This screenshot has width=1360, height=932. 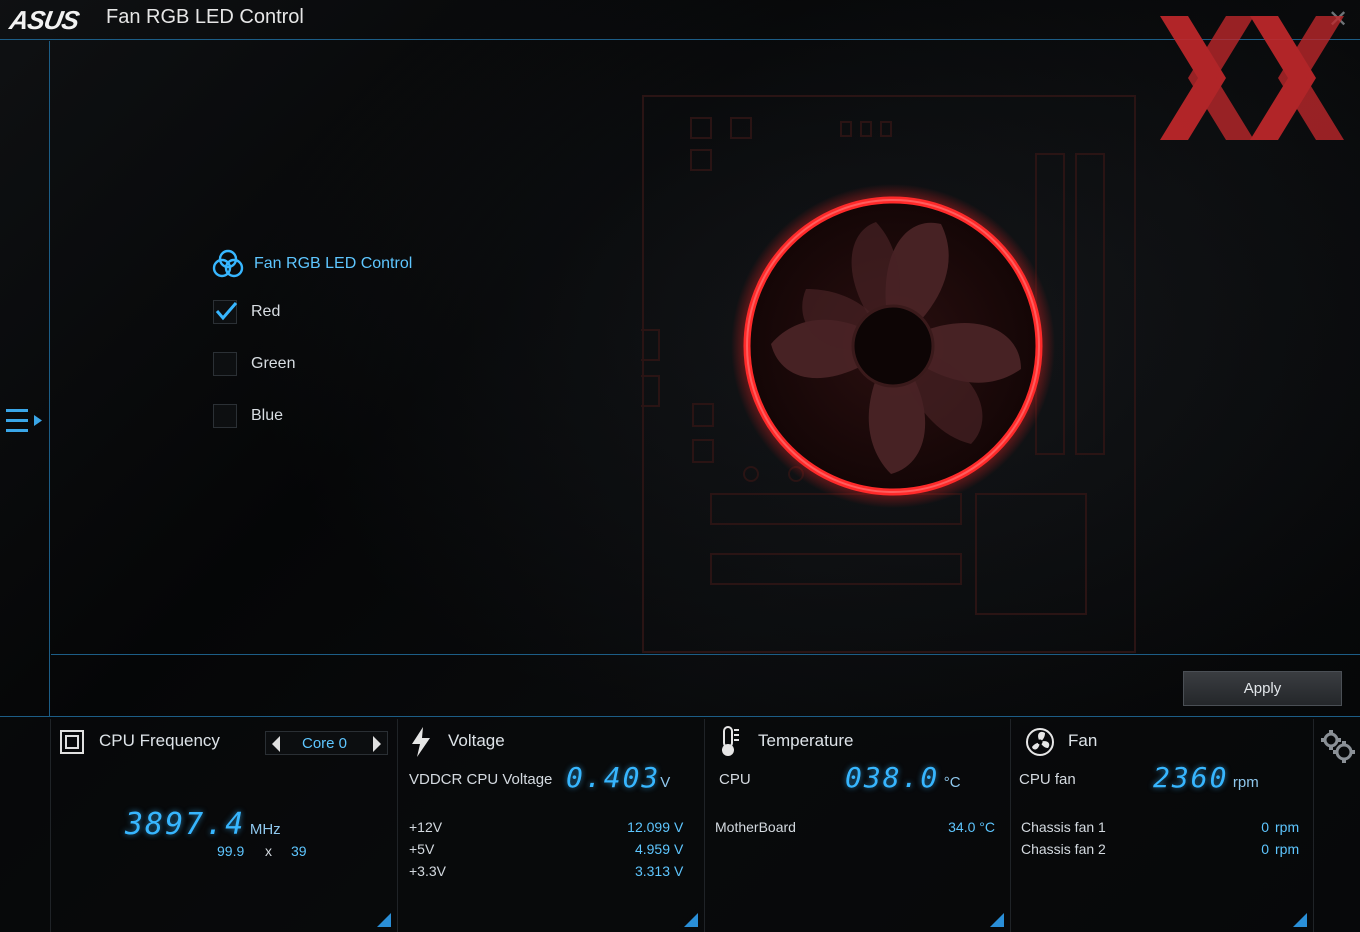 What do you see at coordinates (299, 851) in the screenshot?
I see `cpu-ratio: 39` at bounding box center [299, 851].